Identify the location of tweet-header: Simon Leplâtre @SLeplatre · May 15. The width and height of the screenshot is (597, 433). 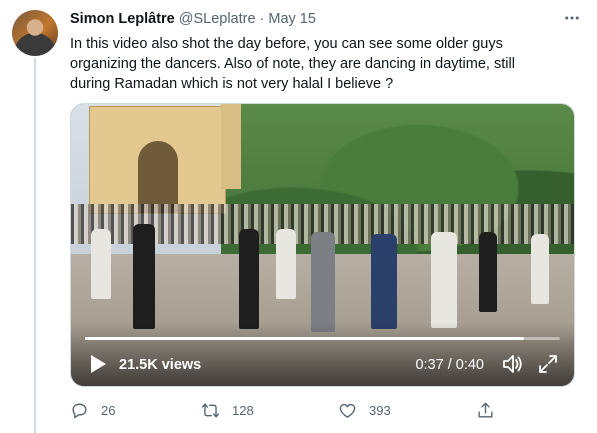
(193, 19).